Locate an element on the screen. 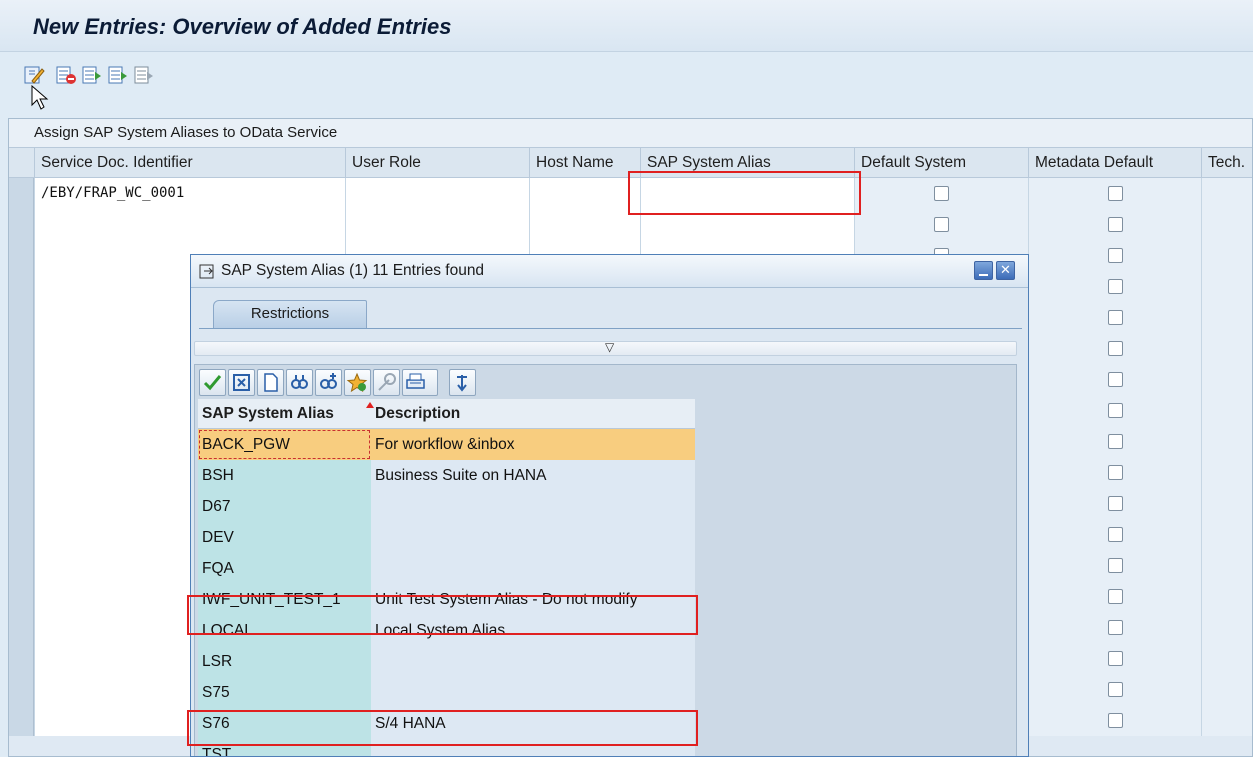 This screenshot has height=757, width=1253. column-tech: Tech. is located at coordinates (1226, 163).